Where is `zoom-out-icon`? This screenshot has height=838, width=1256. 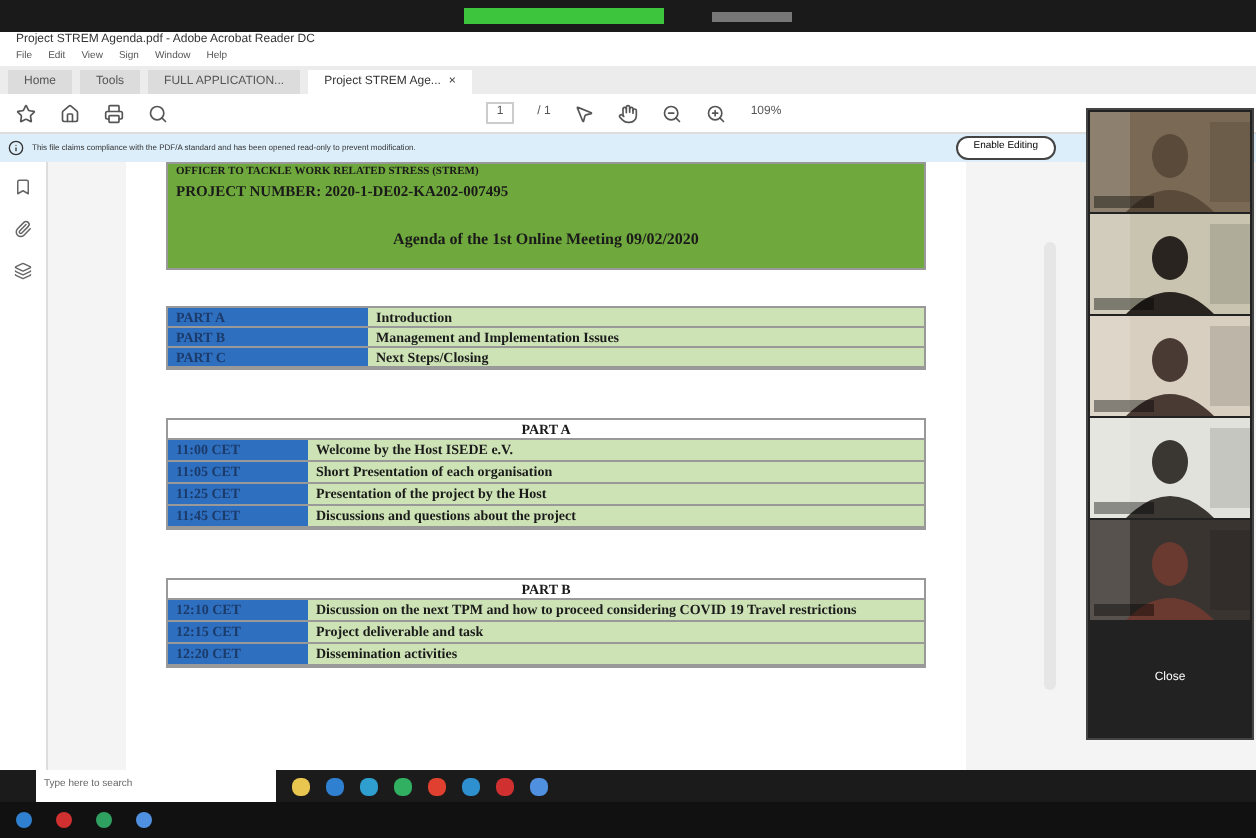 zoom-out-icon is located at coordinates (672, 113).